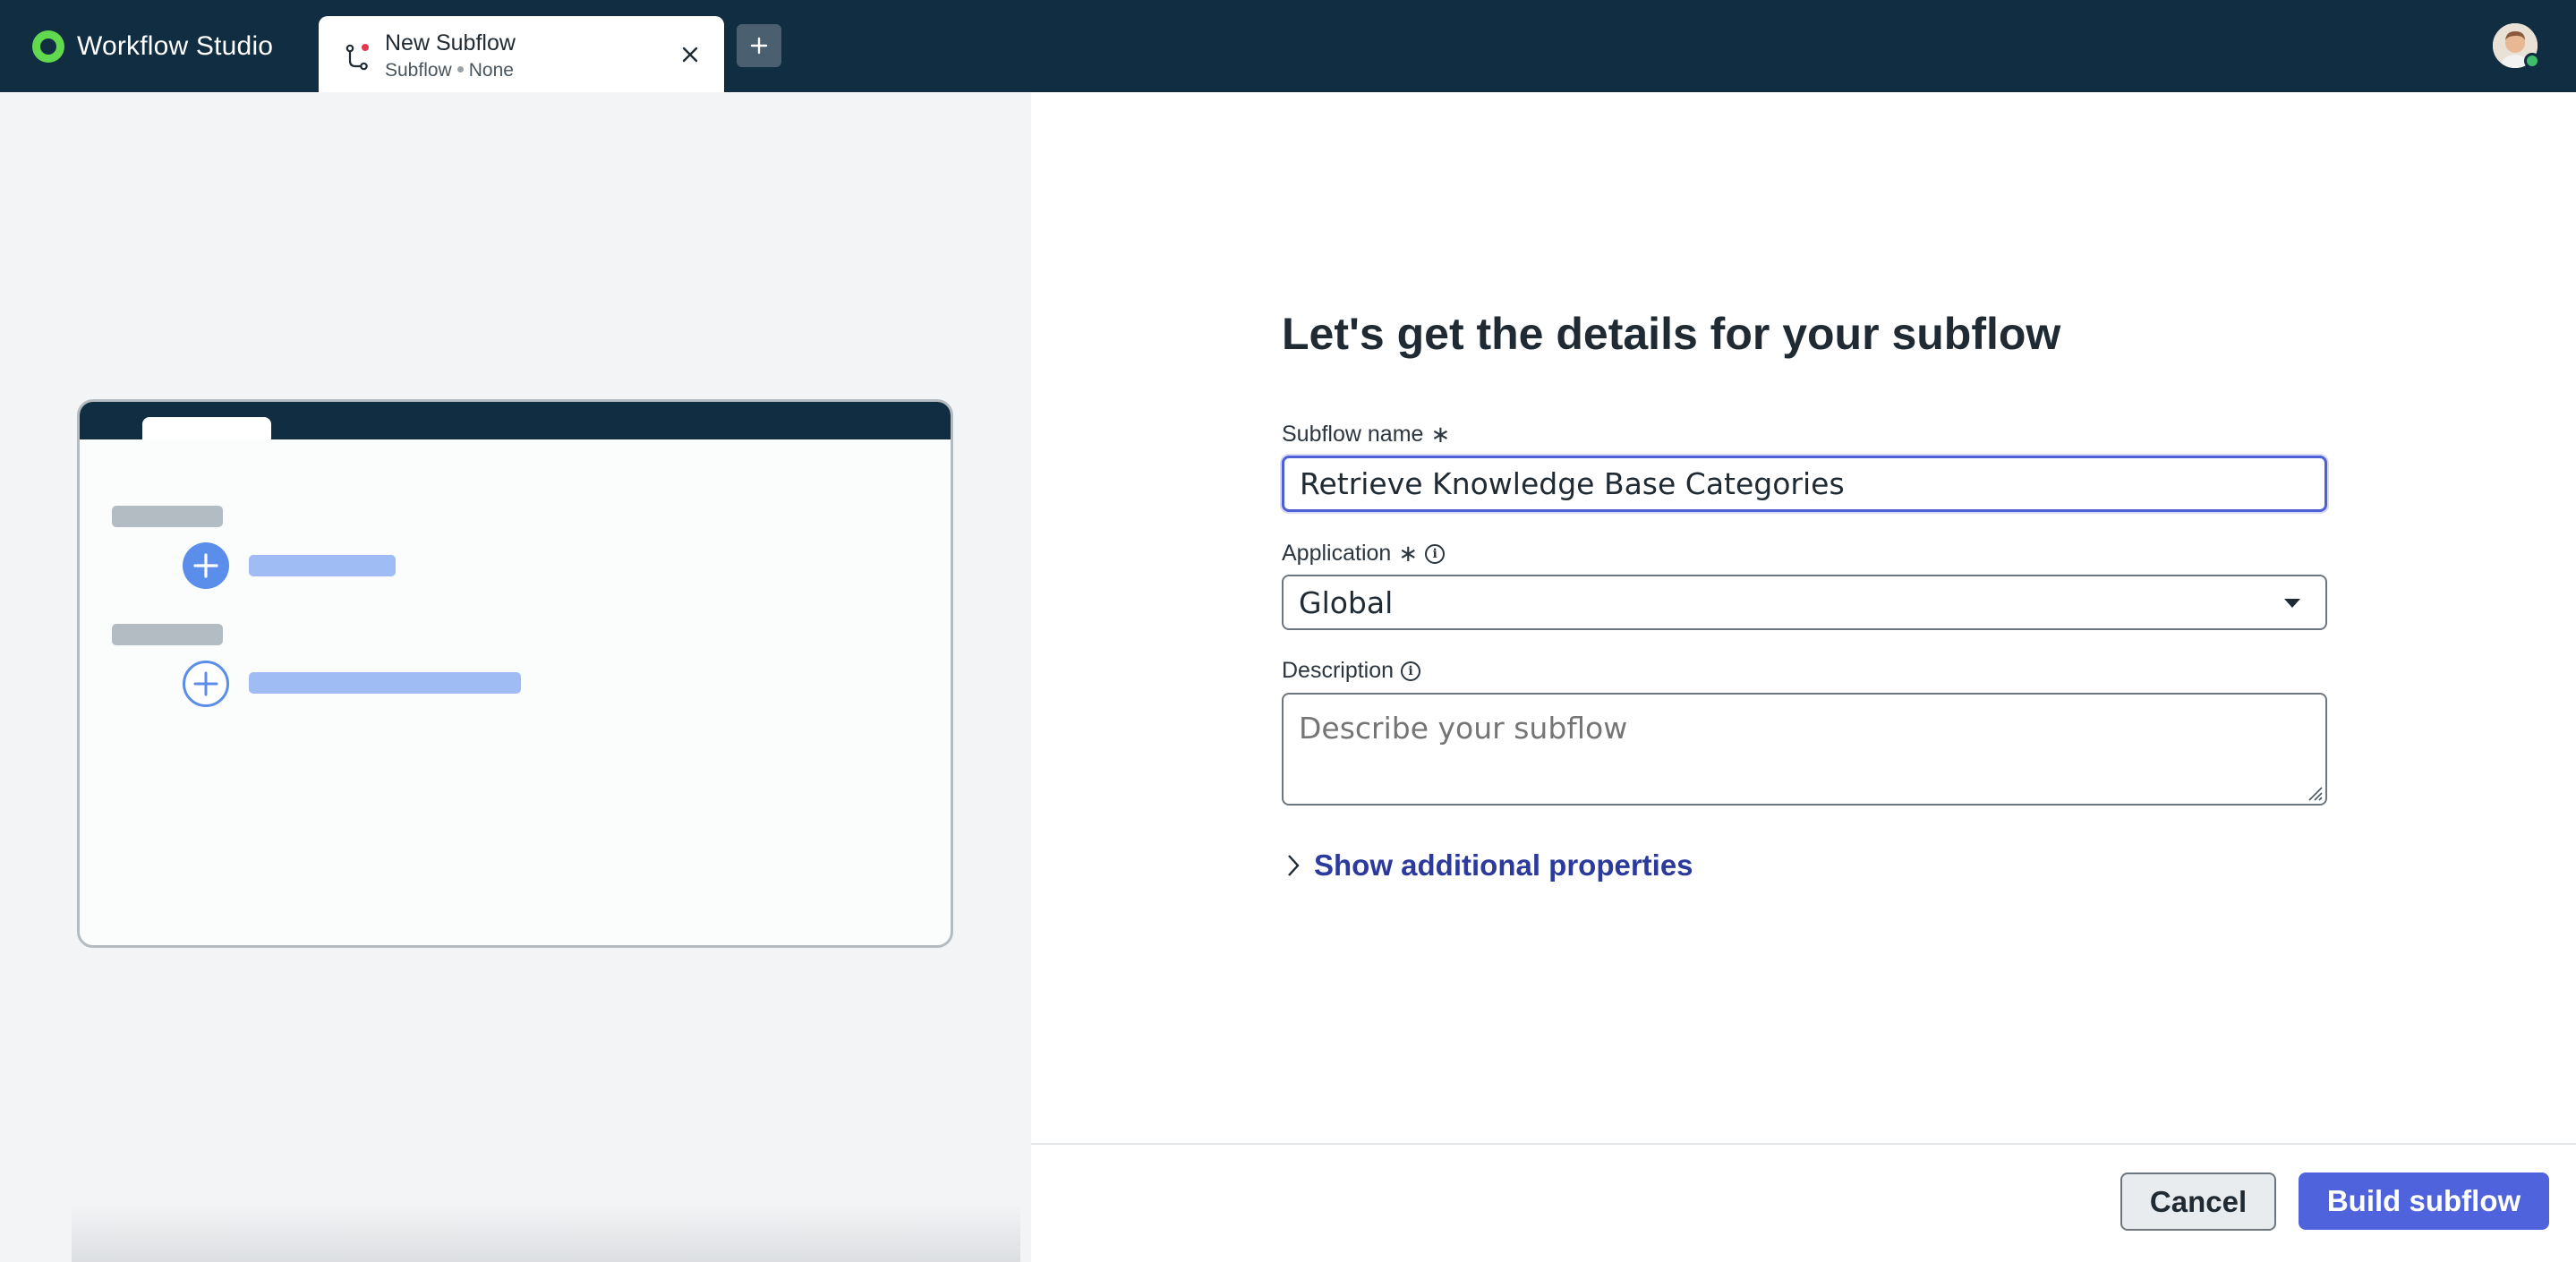  I want to click on description-label-text: Description, so click(1338, 670).